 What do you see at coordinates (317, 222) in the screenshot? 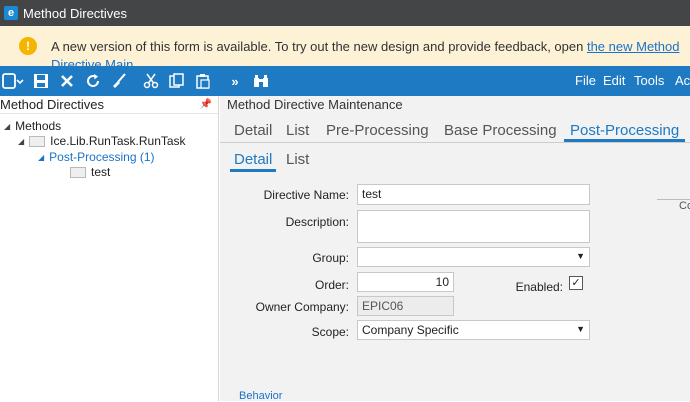
I see `description-label: Description:` at bounding box center [317, 222].